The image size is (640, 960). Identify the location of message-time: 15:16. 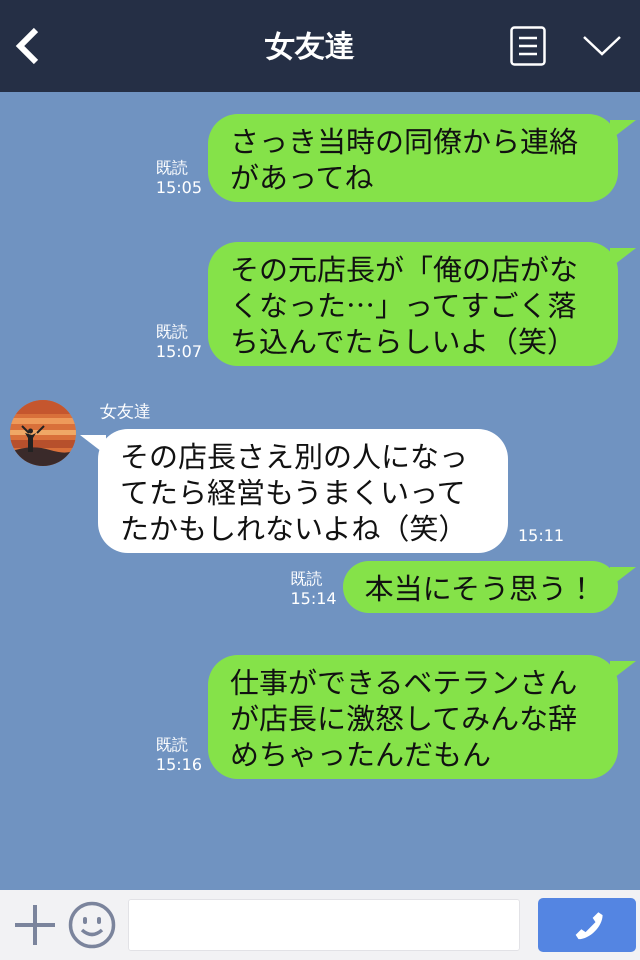
(179, 765).